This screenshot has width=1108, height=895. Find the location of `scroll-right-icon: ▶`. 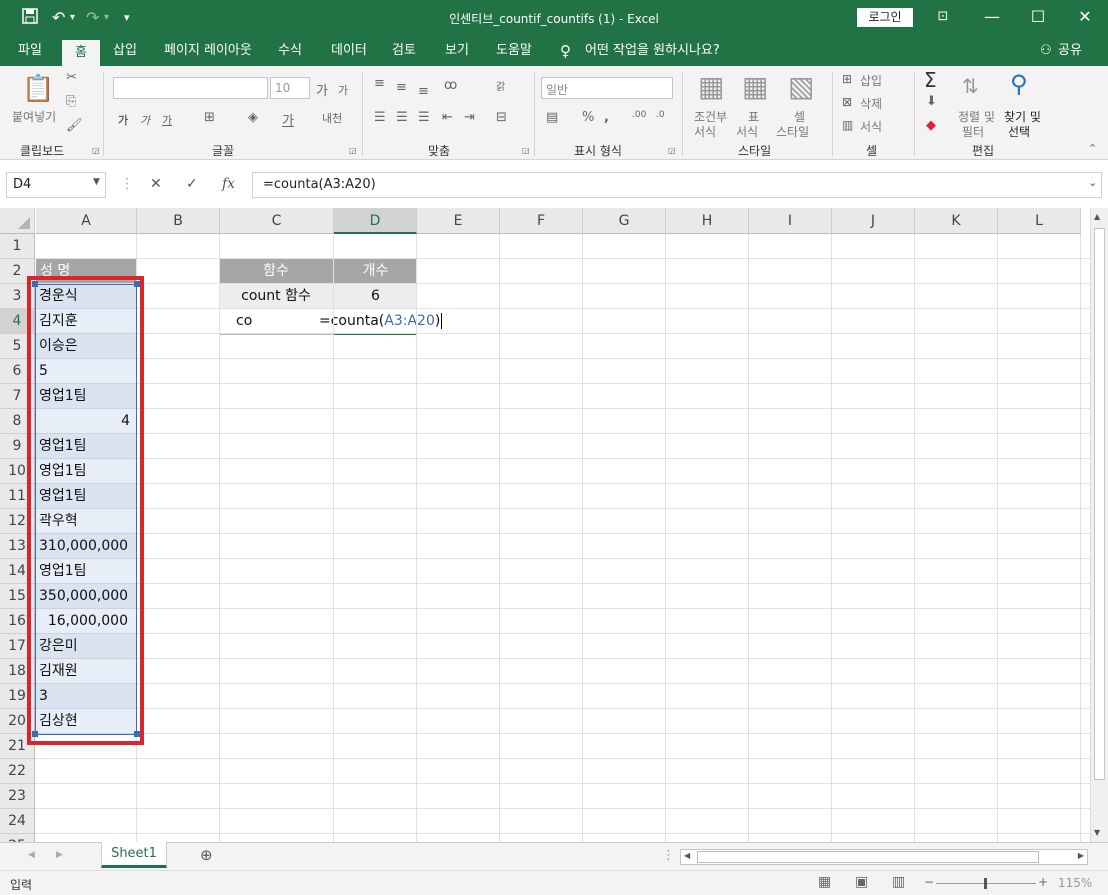

scroll-right-icon: ▶ is located at coordinates (1081, 855).